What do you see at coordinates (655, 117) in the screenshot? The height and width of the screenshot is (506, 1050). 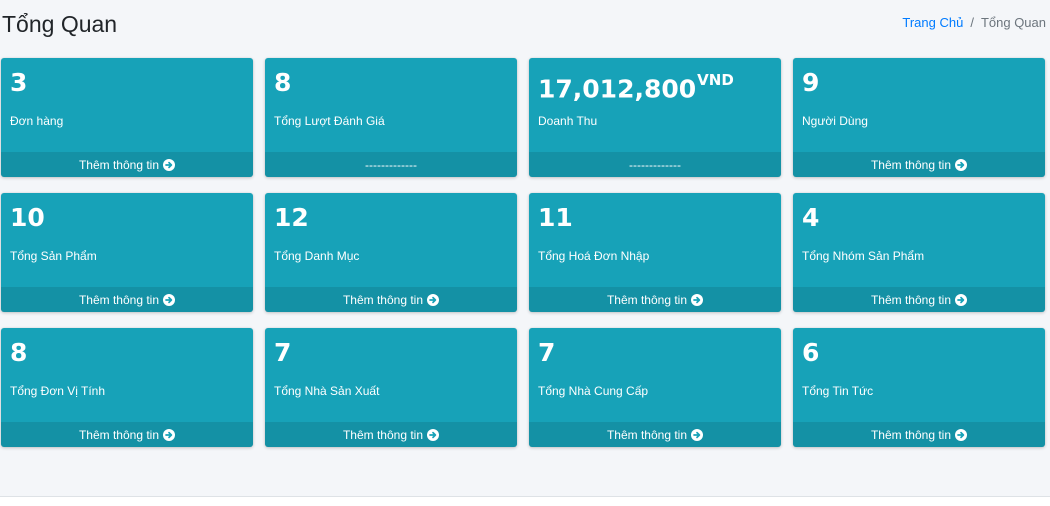 I see `stat-card-doanh-thu: 17,012,800VND Doanh Thu -------------` at bounding box center [655, 117].